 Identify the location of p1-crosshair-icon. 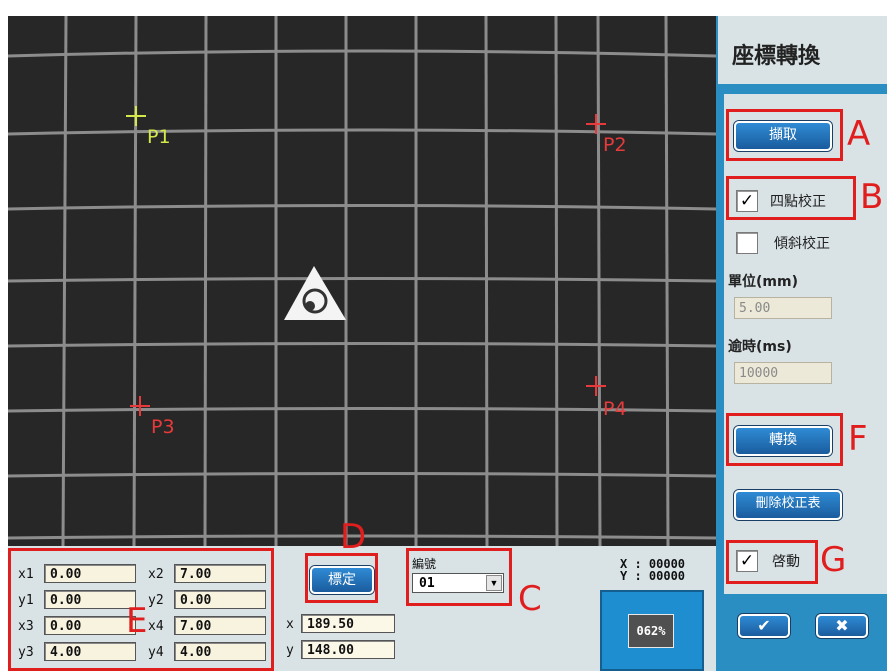
(136, 116).